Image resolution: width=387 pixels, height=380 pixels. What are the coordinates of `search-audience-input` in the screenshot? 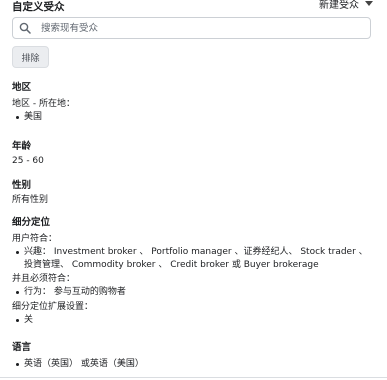 It's located at (201, 28).